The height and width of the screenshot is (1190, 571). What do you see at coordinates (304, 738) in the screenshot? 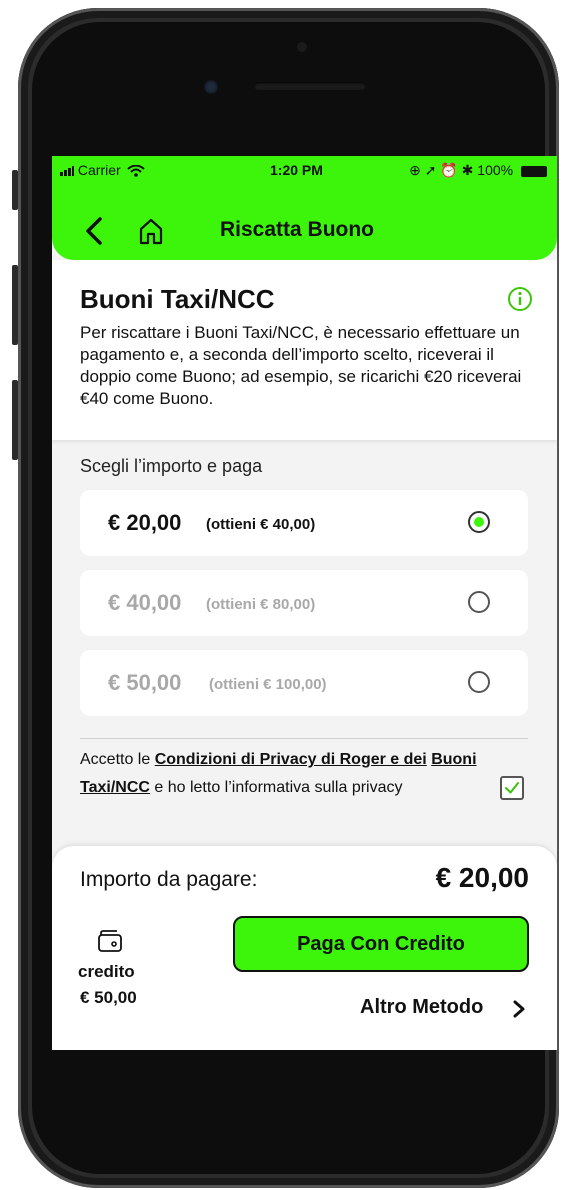
I see `divider` at bounding box center [304, 738].